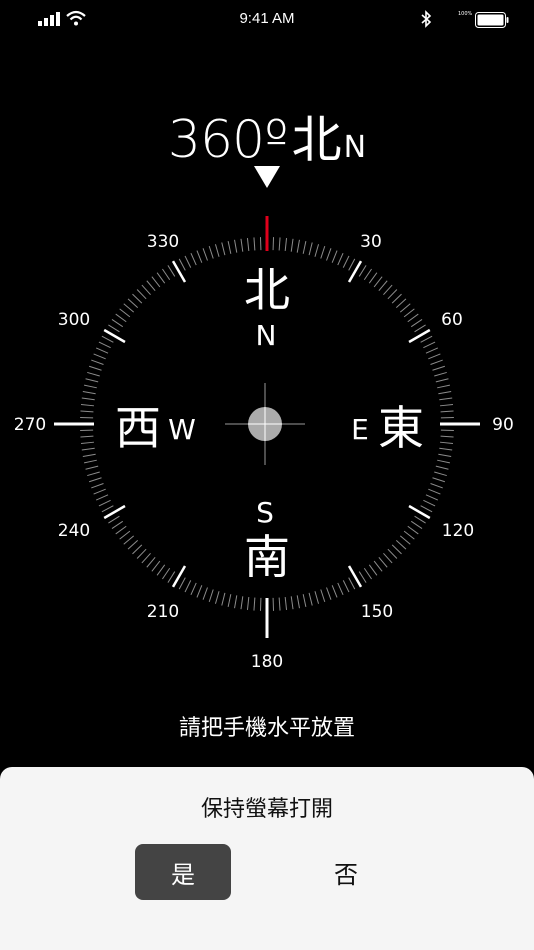 This screenshot has height=950, width=534. I want to click on cardinal-south-letter: S, so click(265, 512).